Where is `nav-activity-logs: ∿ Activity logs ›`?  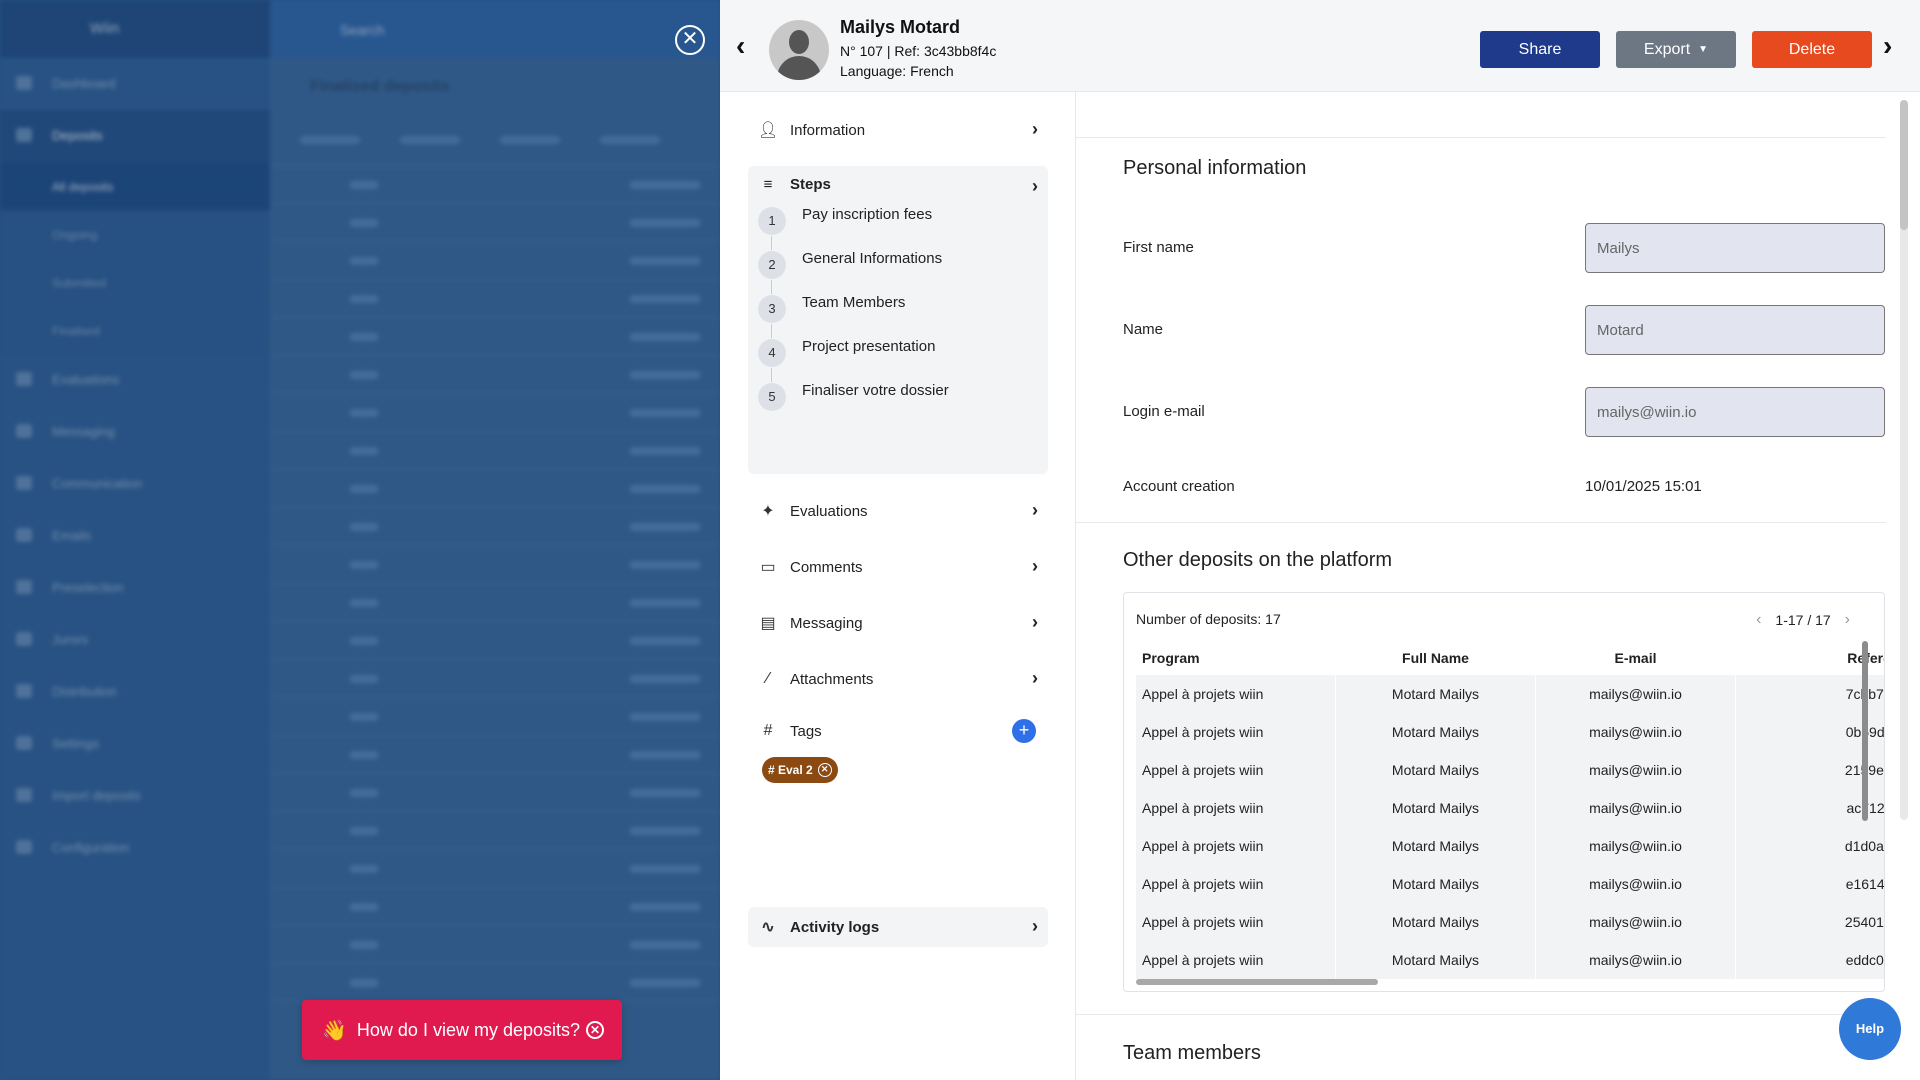
nav-activity-logs: ∿ Activity logs › is located at coordinates (898, 927).